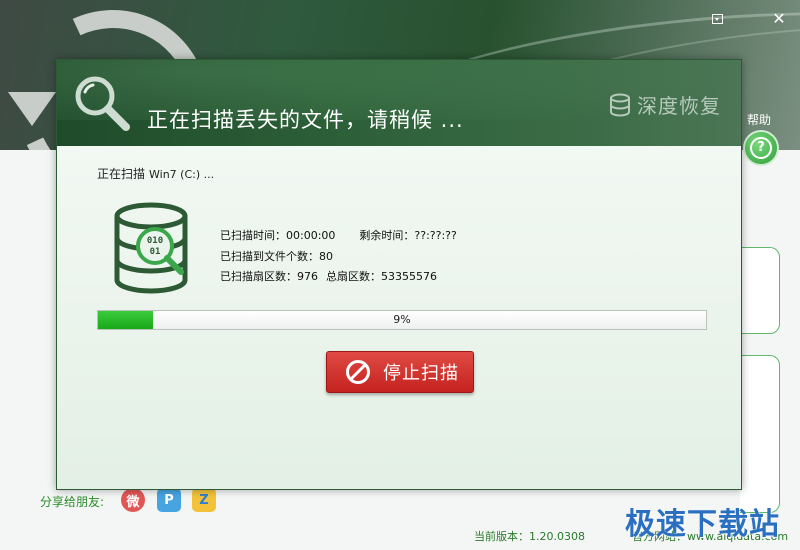 Image resolution: width=800 pixels, height=550 pixels. Describe the element at coordinates (387, 235) in the screenshot. I see `remaining-label: 剩余时间：` at that location.